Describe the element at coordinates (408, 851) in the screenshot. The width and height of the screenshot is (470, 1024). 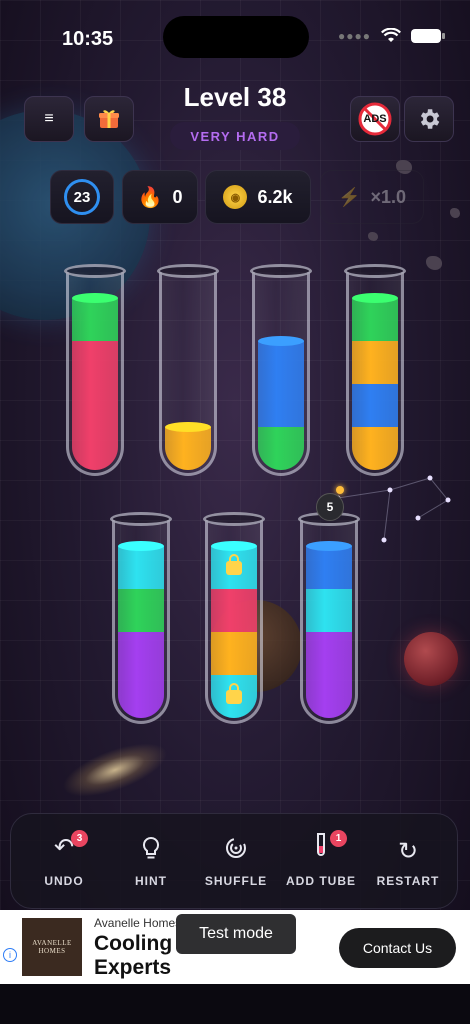
I see `restart-icon: ↻` at that location.